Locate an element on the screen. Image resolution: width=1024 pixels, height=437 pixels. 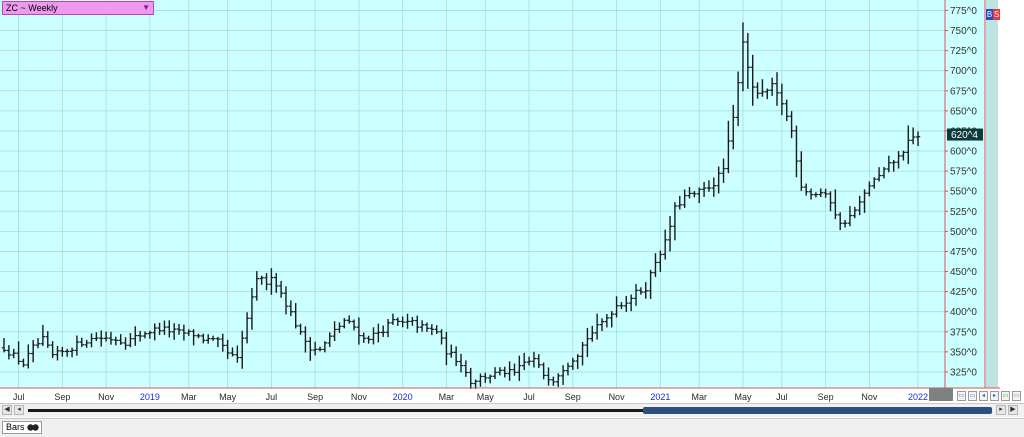
year-tick-label: 2022 is located at coordinates (918, 397).